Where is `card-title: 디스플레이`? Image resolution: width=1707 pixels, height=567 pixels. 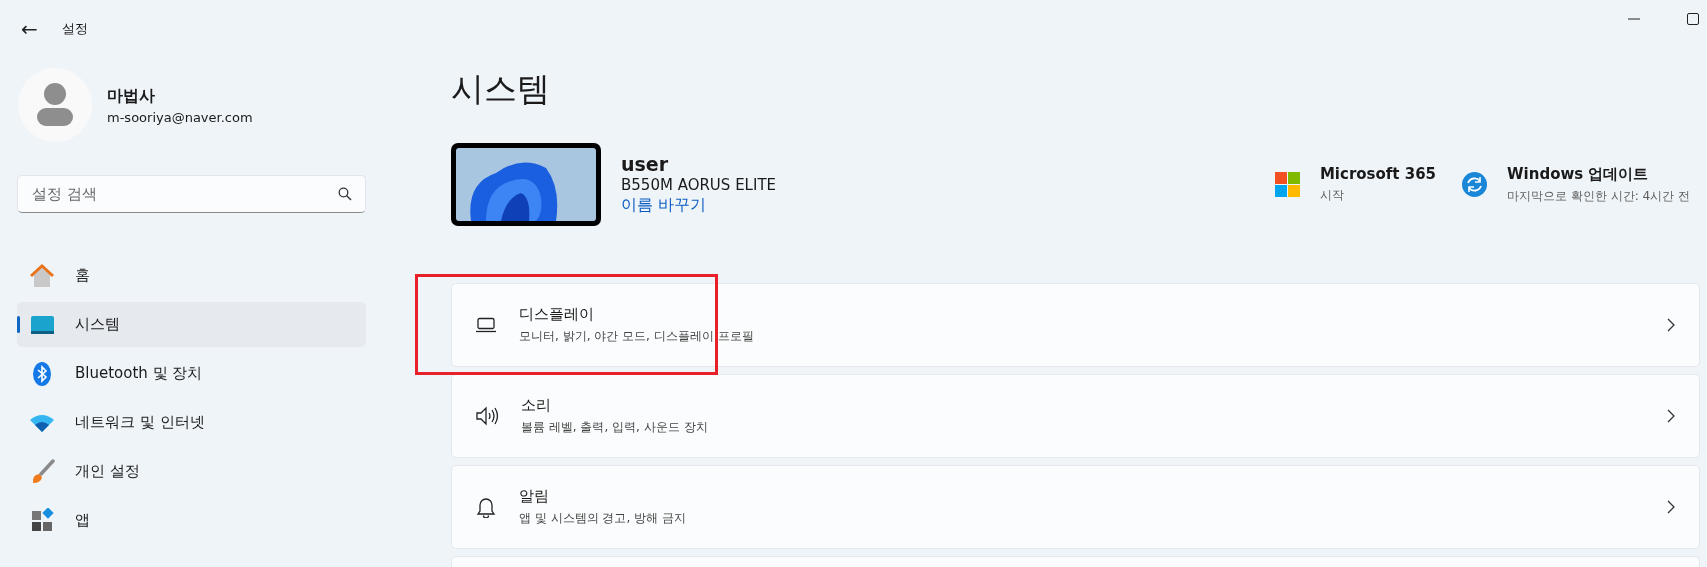
card-title: 디스플레이 is located at coordinates (557, 314).